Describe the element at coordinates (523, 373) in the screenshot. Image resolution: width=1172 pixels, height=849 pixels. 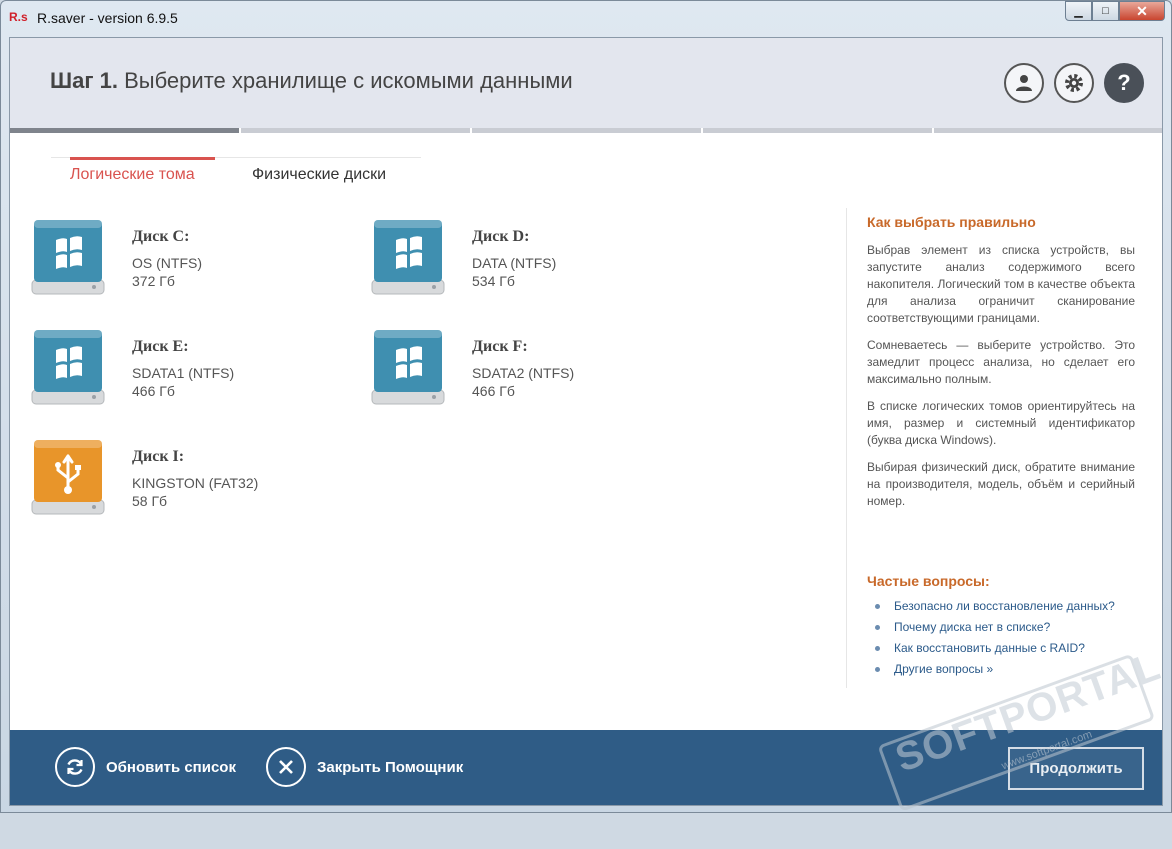
I see `disk-label-filesystem: SDATA2 (NTFS)` at that location.